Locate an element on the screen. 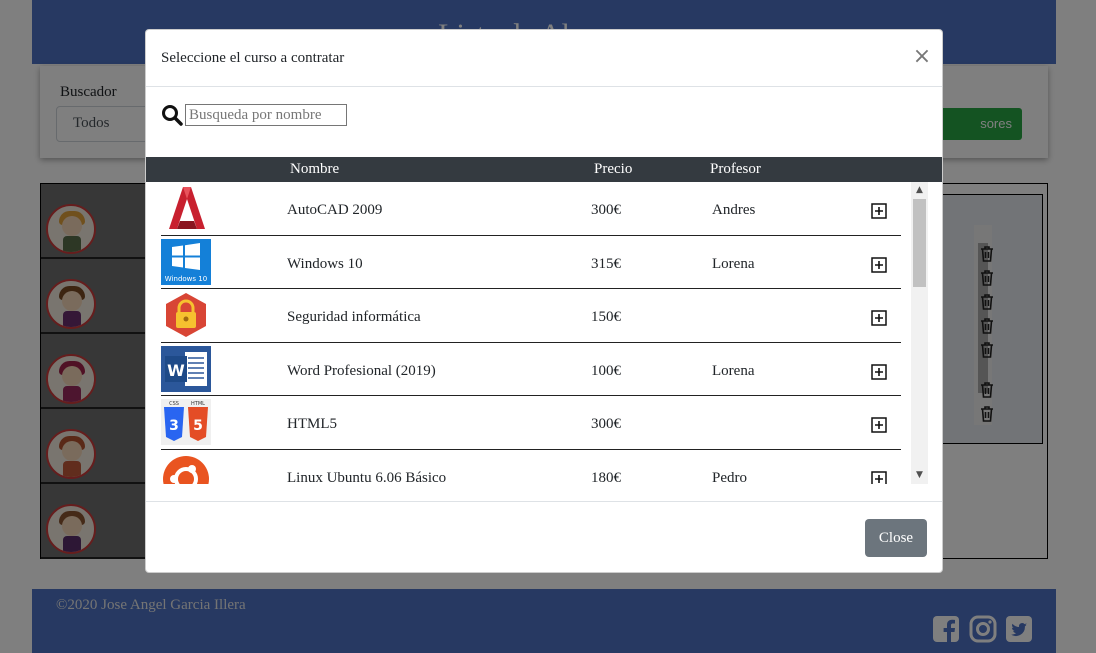 The width and height of the screenshot is (1096, 653). svg-text: CSS is located at coordinates (174, 404).